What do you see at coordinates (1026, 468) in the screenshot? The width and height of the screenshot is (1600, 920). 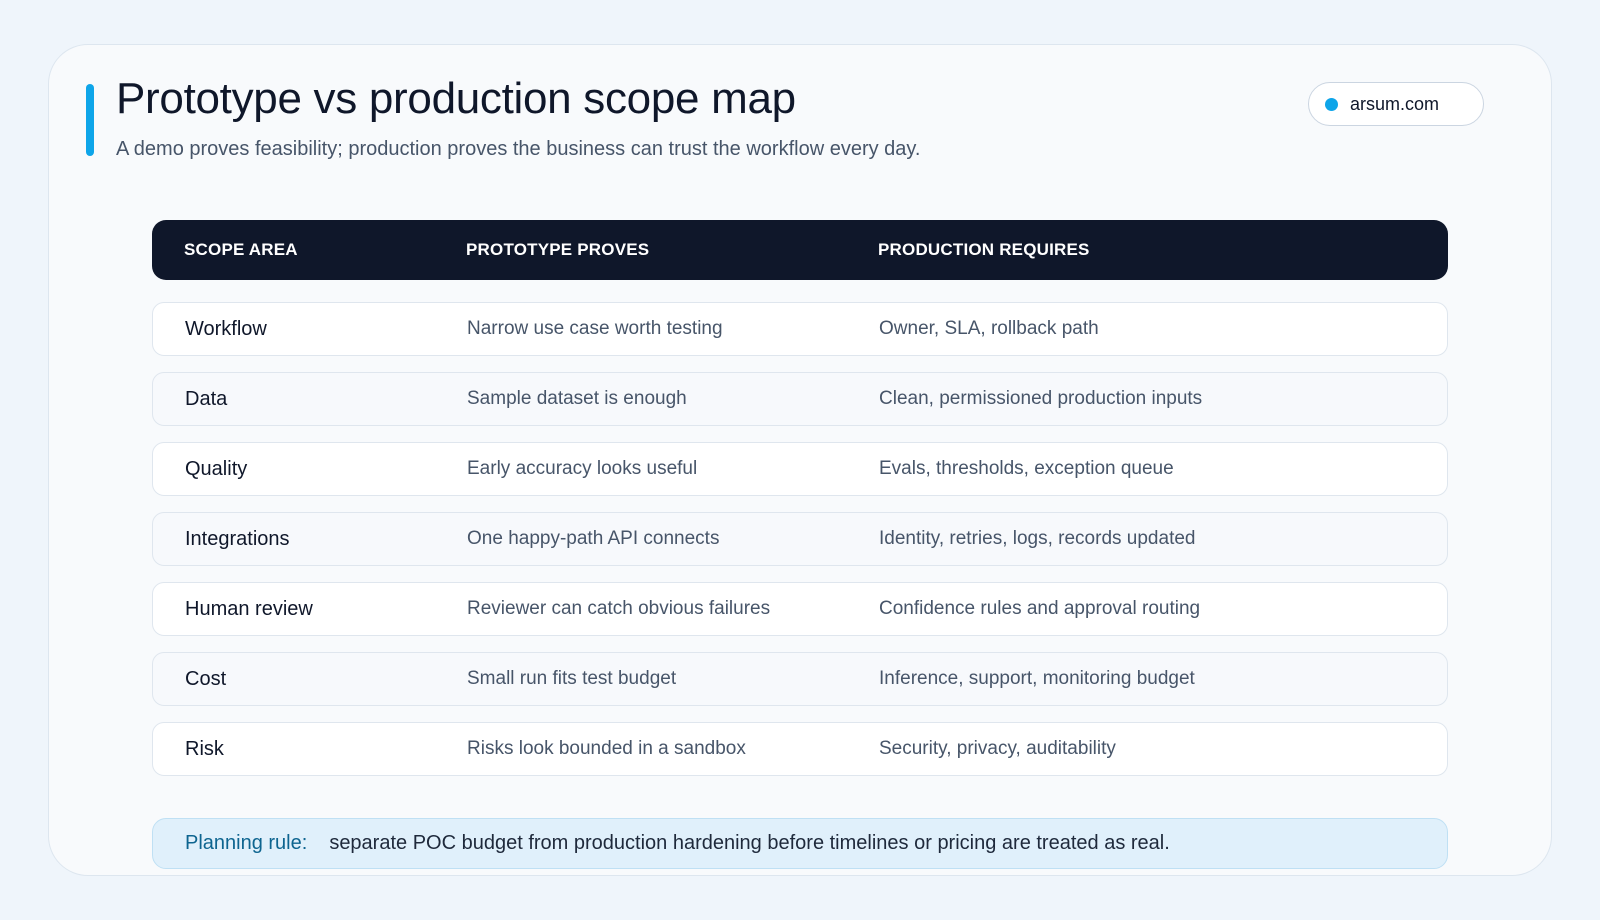 I see `production-requires-cell: Evals, thresholds, exception queue` at bounding box center [1026, 468].